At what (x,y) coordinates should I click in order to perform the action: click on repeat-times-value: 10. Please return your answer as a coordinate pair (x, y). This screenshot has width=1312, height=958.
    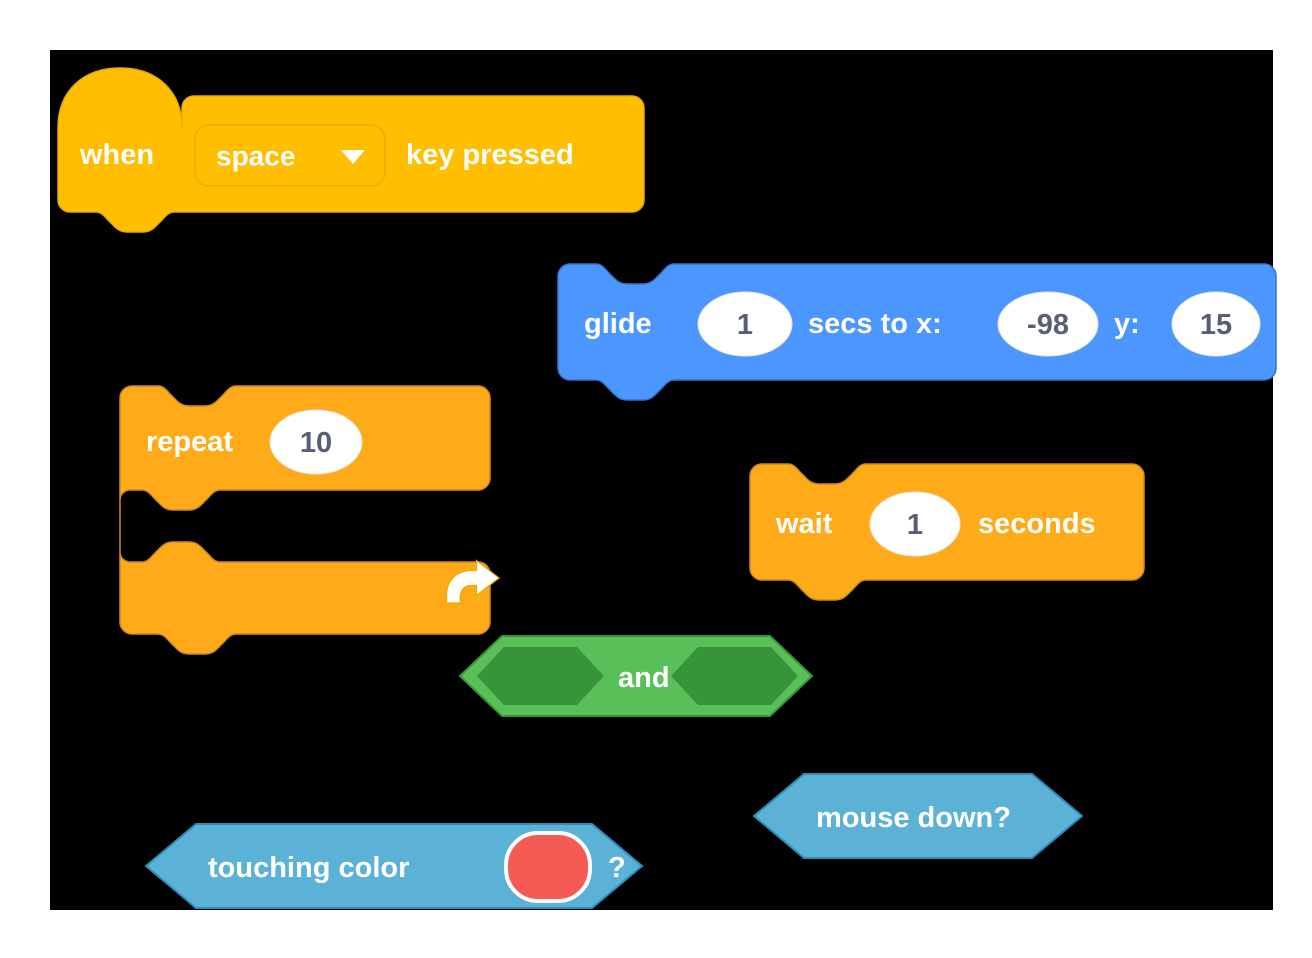
    Looking at the image, I should click on (316, 443).